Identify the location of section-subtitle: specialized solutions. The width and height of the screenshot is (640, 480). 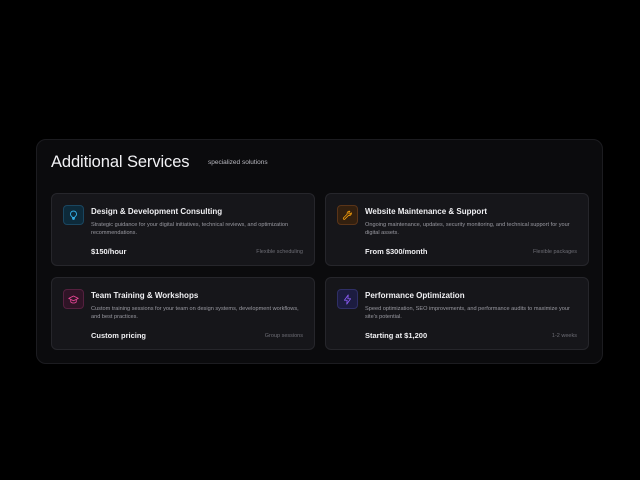
(238, 162).